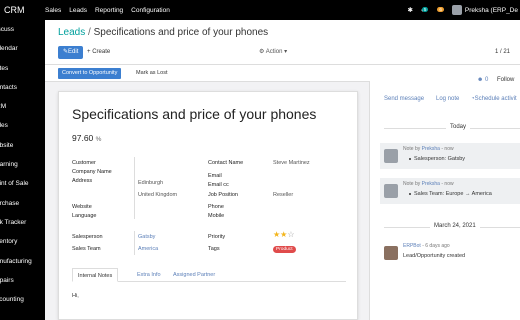  What do you see at coordinates (22, 125) in the screenshot?
I see `sidebar-item-sales: ales` at bounding box center [22, 125].